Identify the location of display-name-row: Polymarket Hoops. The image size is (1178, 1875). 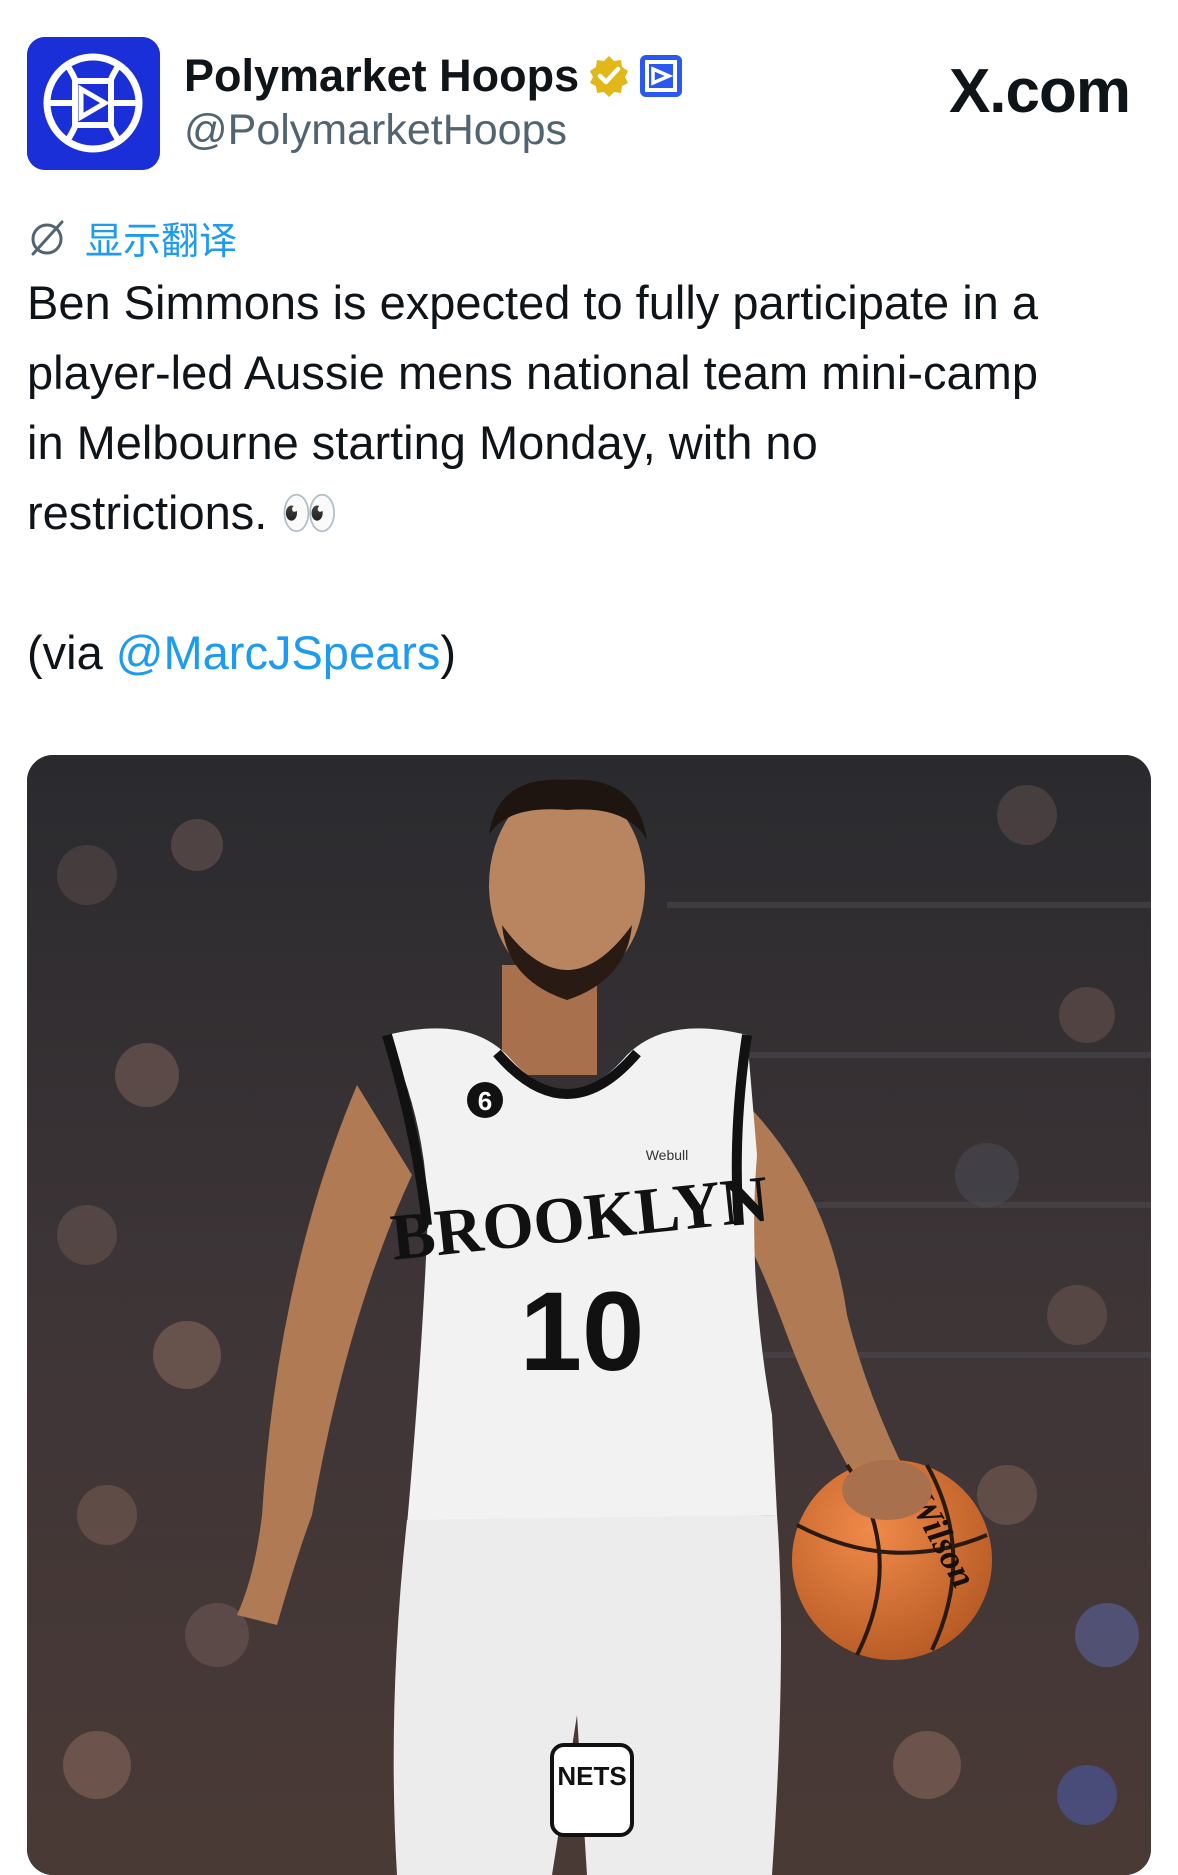
(433, 76).